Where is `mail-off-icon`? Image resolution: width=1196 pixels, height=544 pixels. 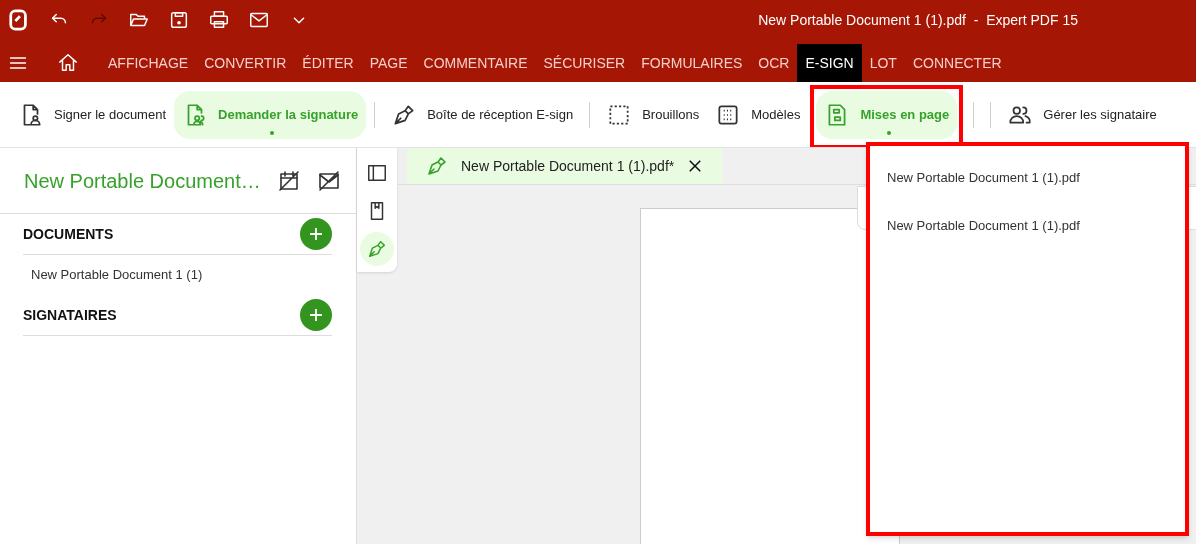
mail-off-icon is located at coordinates (328, 180).